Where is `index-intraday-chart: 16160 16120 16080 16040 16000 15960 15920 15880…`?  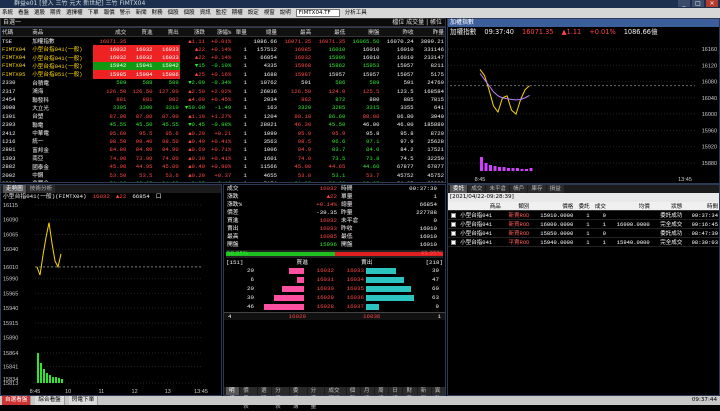 index-intraday-chart: 16160 16120 16080 16040 16000 15960 15920 15880… is located at coordinates (583, 110).